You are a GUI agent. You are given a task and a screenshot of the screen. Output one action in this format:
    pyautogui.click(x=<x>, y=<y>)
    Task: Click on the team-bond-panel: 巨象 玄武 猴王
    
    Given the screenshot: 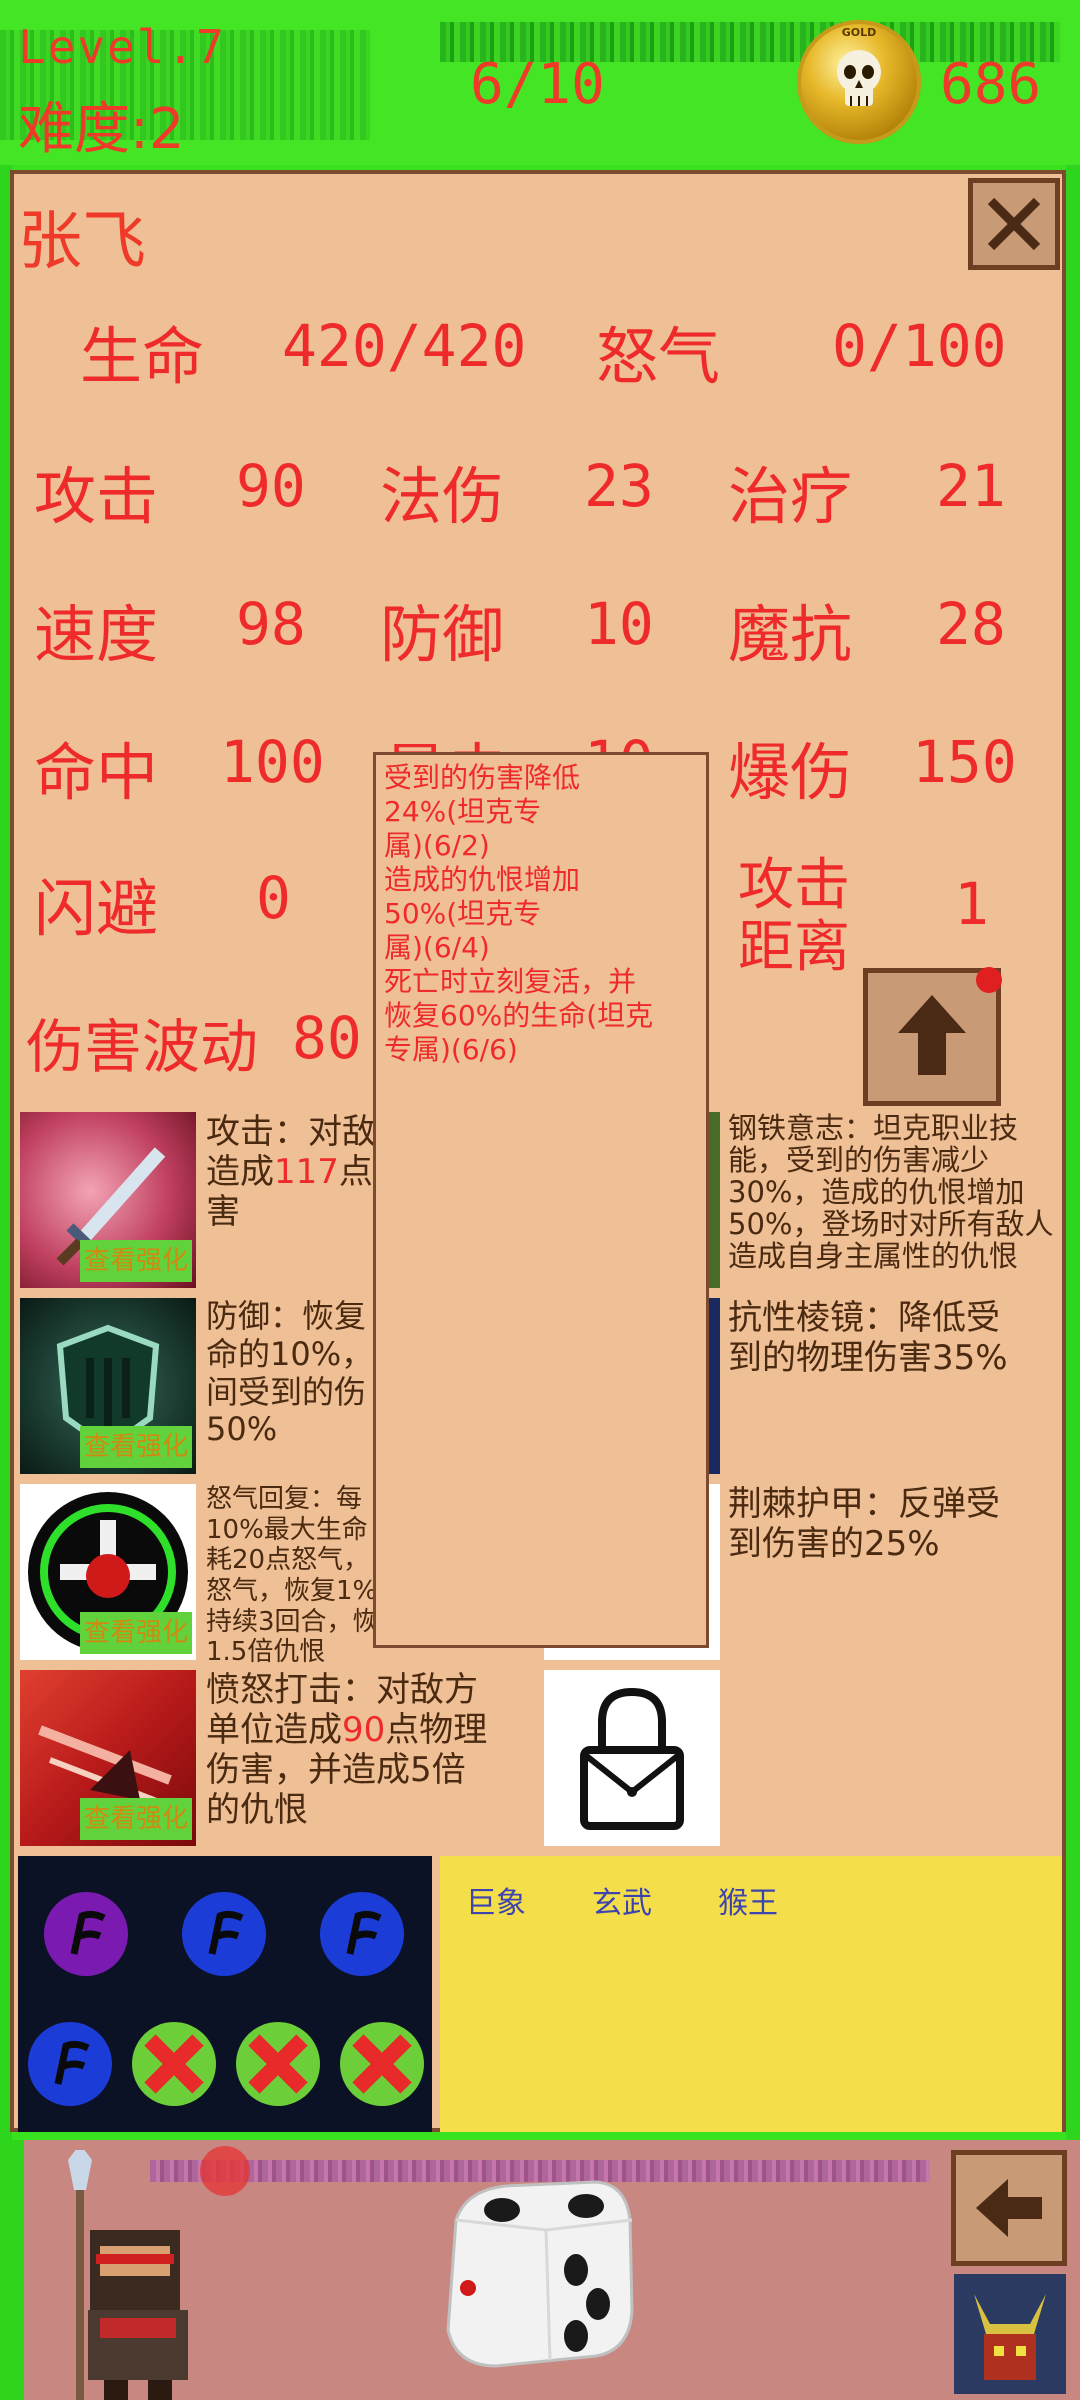 What is the action you would take?
    pyautogui.click(x=751, y=1994)
    